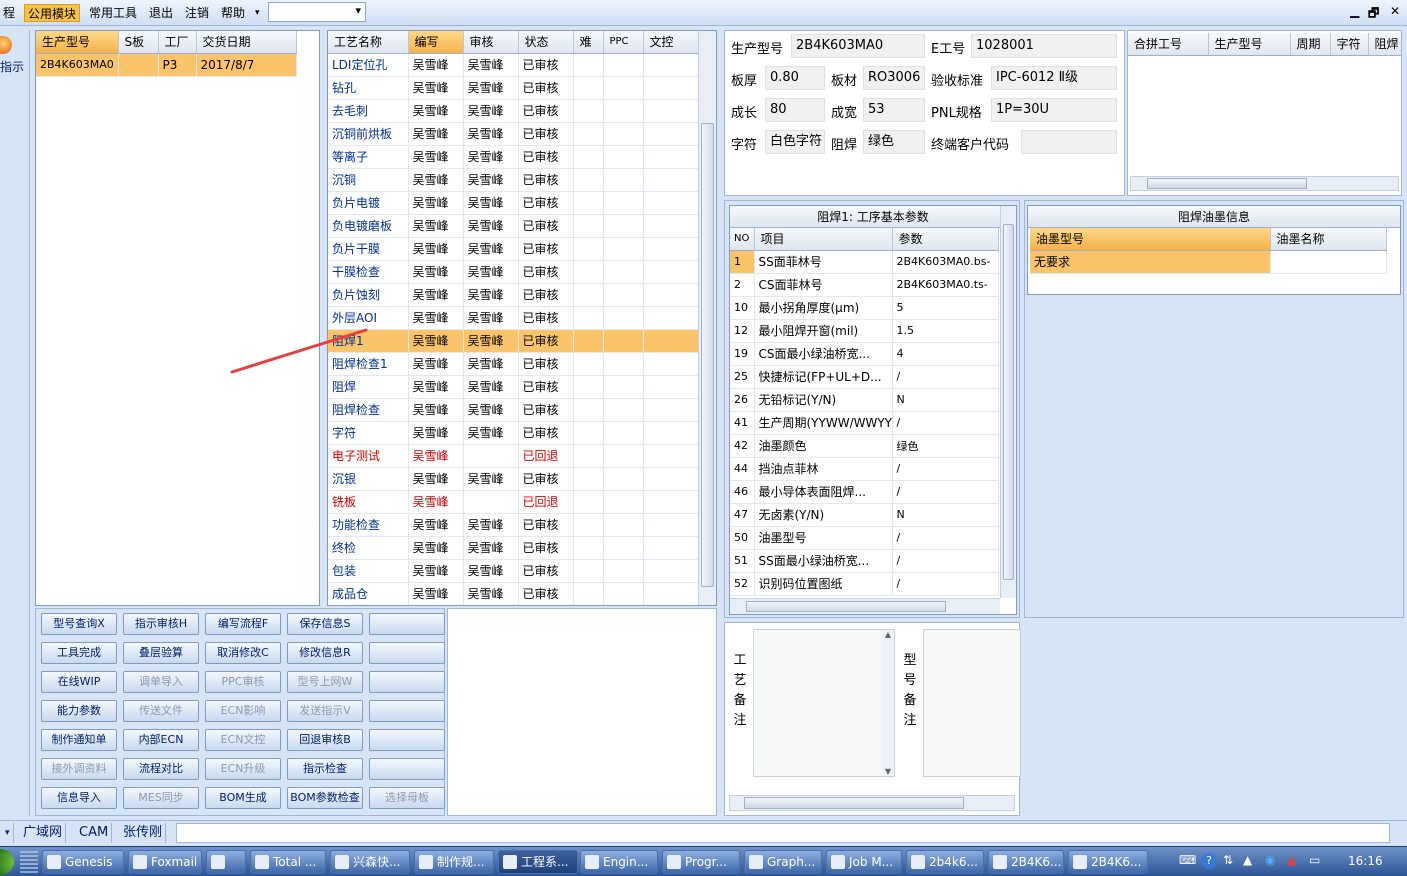 The height and width of the screenshot is (876, 1407). Describe the element at coordinates (513, 525) in the screenshot. I see `table-row: 功能检查 吴雪峰 吴雪峰 已审核` at that location.